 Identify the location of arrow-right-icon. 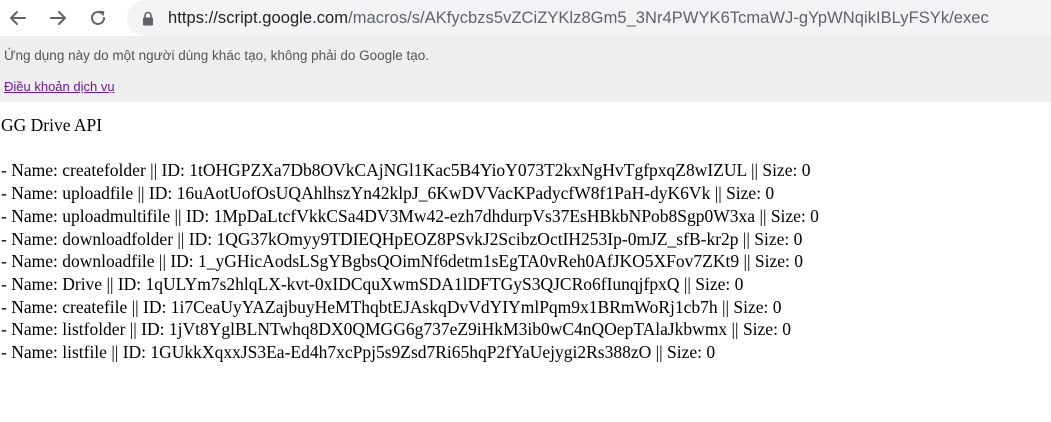
(58, 18).